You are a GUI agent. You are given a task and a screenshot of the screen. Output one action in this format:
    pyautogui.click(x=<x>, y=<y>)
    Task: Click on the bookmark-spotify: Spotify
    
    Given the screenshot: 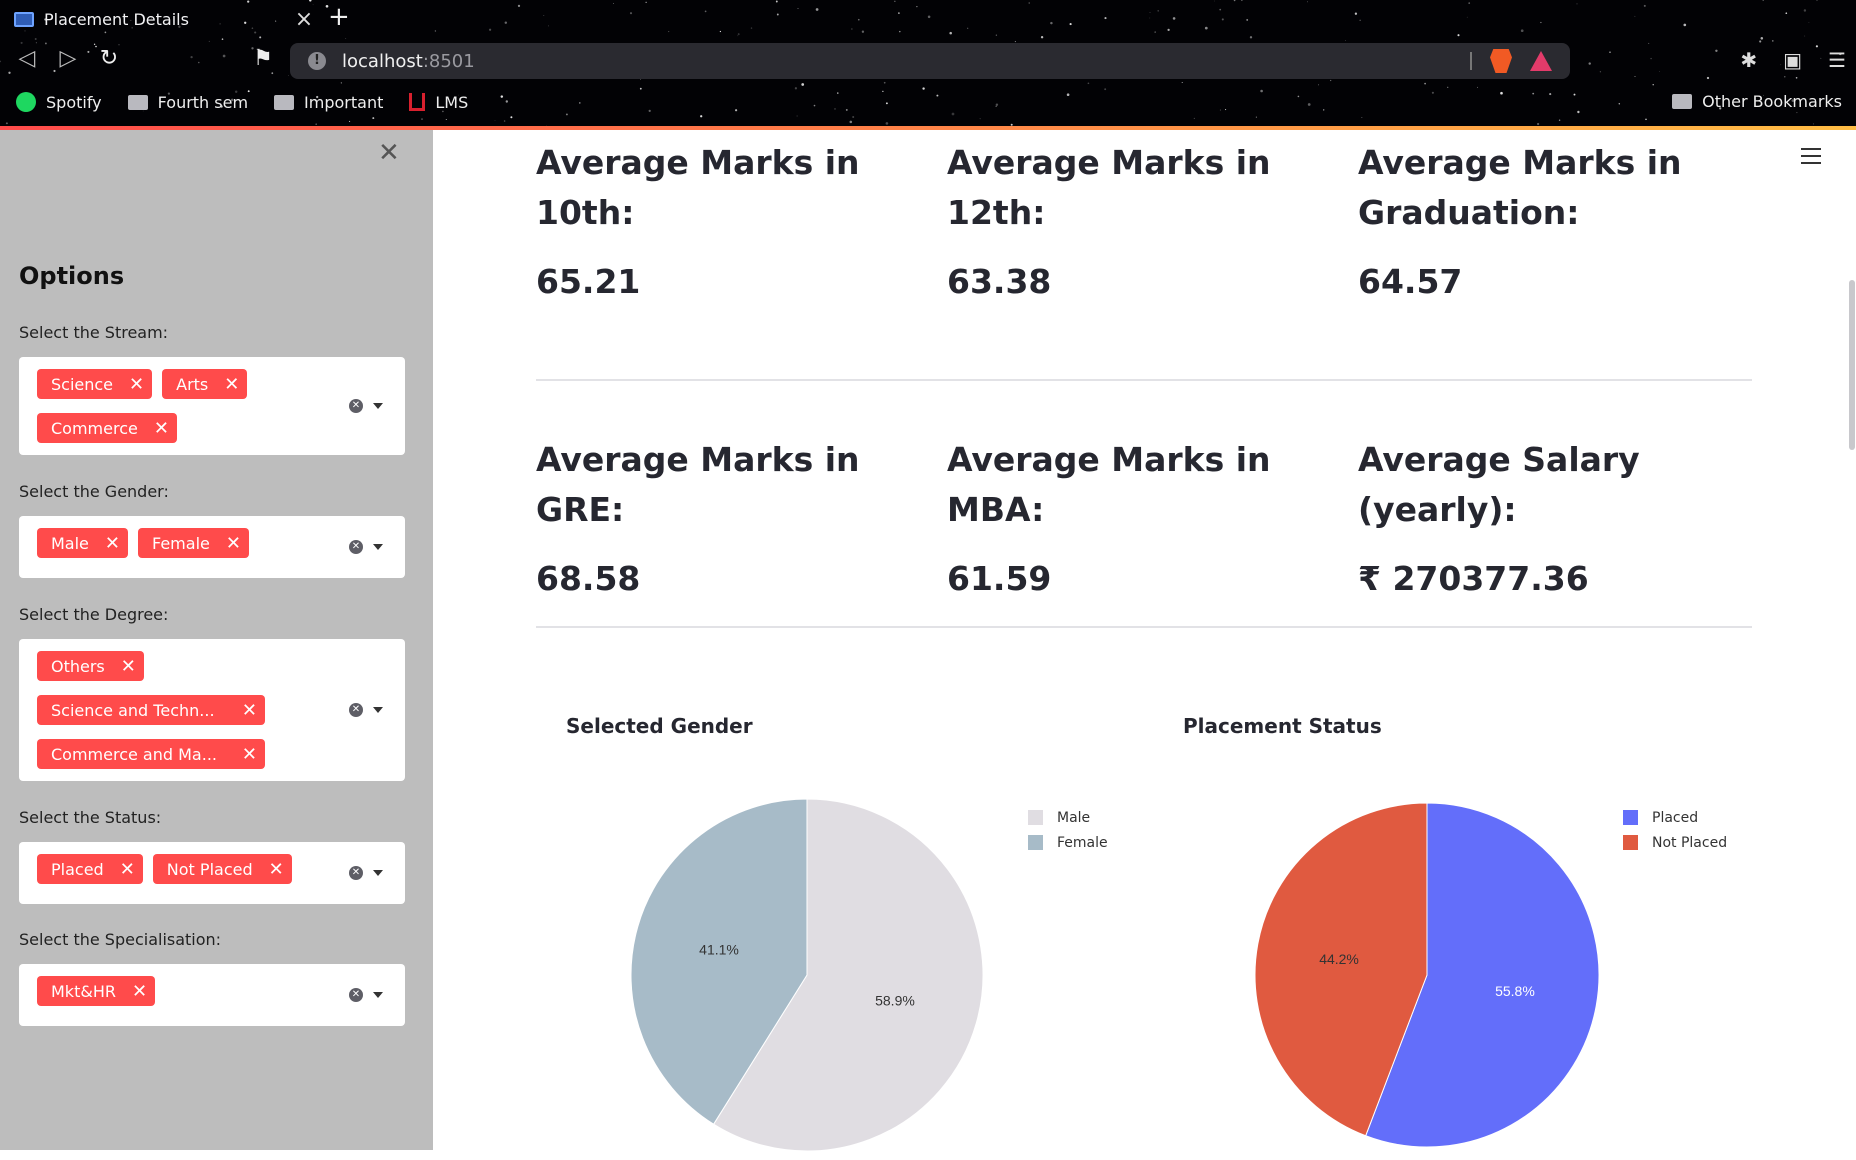 What is the action you would take?
    pyautogui.click(x=59, y=102)
    